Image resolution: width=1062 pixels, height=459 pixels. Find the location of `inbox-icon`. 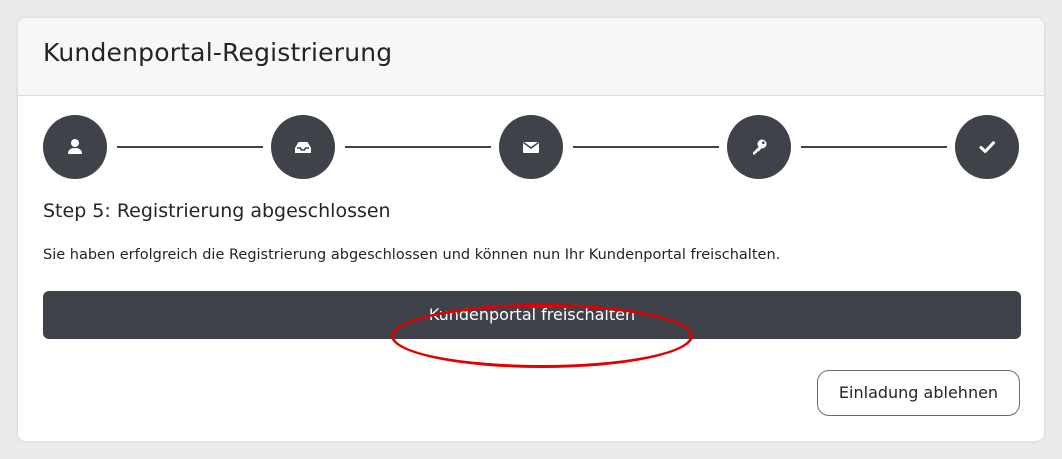

inbox-icon is located at coordinates (303, 147).